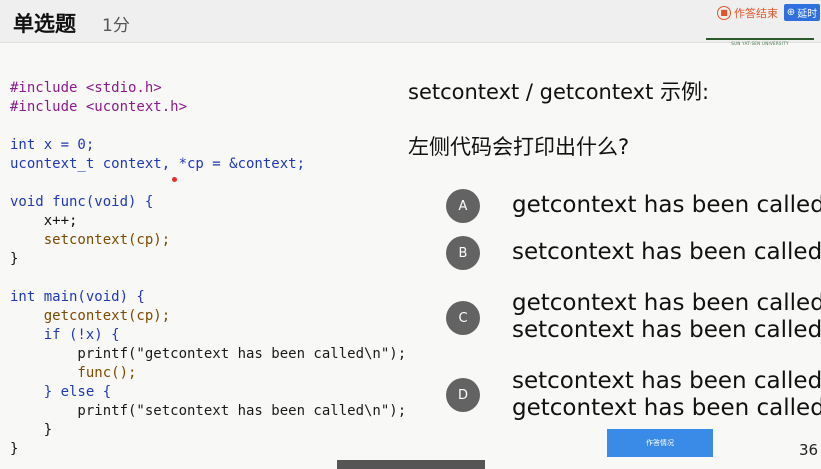 Image resolution: width=821 pixels, height=469 pixels. Describe the element at coordinates (82, 202) in the screenshot. I see `code-line: void func(void) {` at that location.